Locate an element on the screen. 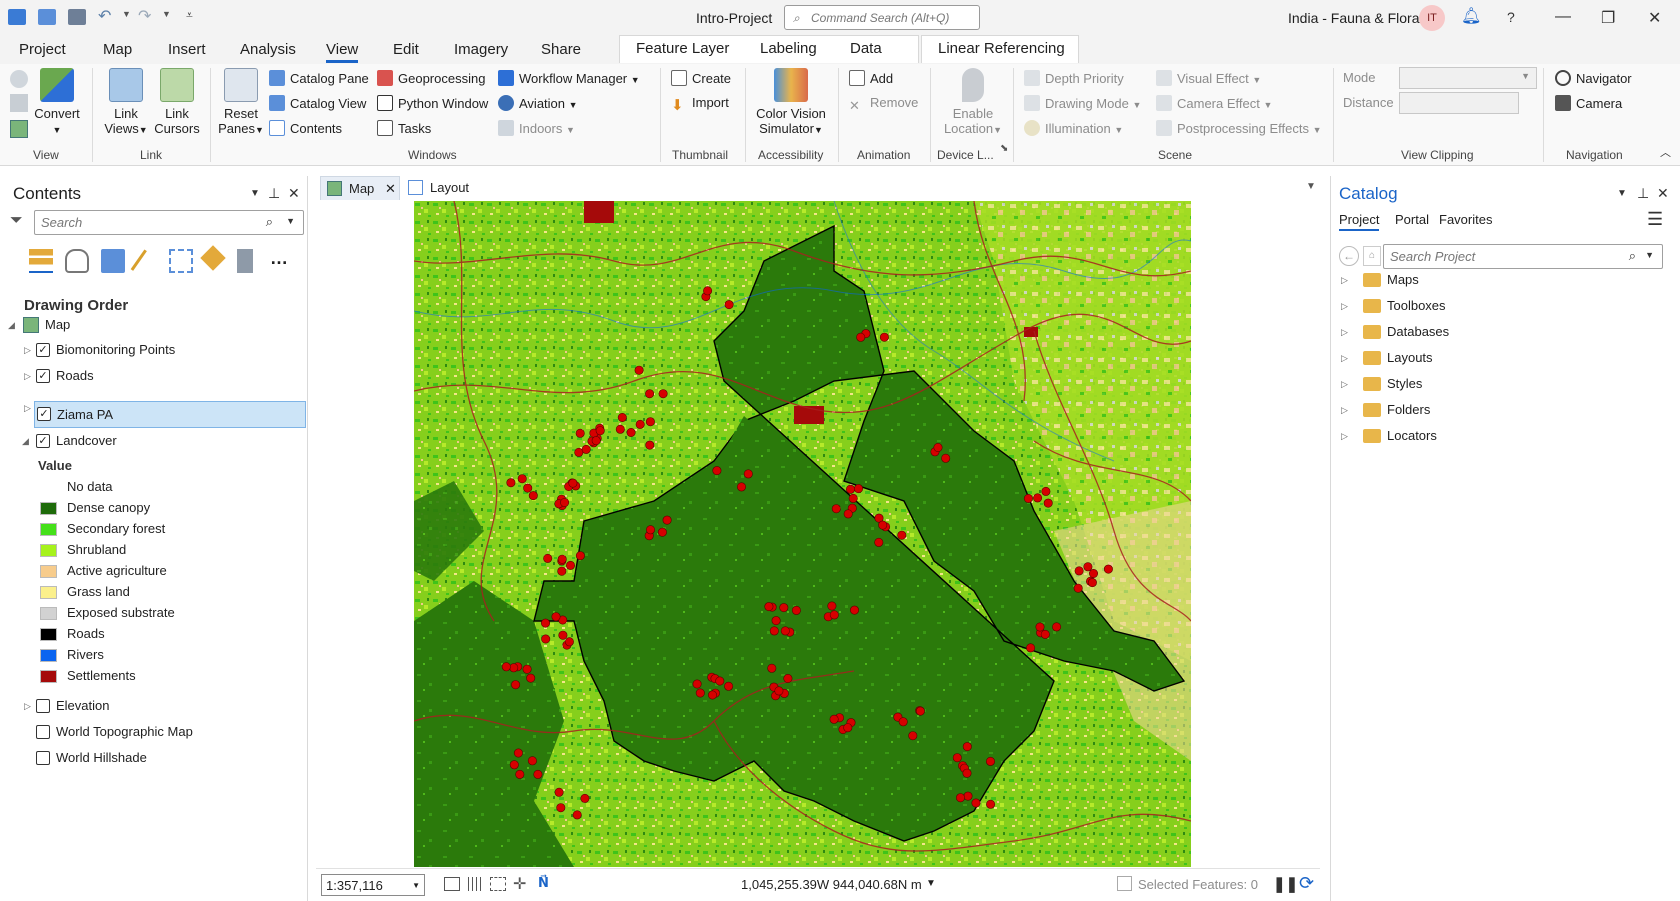 This screenshot has width=1680, height=901. layer-row-landcover: ◢ ✓ Landcover is located at coordinates (160, 441).